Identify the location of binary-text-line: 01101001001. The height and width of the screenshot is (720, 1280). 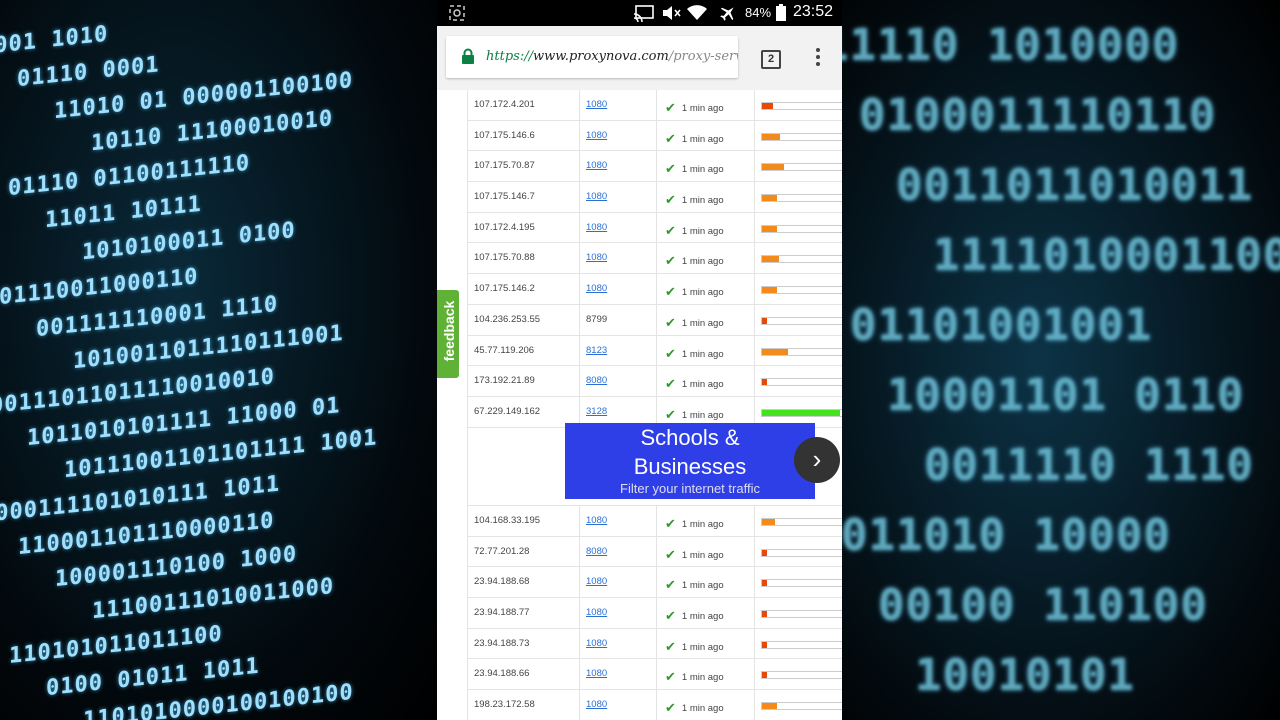
(1001, 325).